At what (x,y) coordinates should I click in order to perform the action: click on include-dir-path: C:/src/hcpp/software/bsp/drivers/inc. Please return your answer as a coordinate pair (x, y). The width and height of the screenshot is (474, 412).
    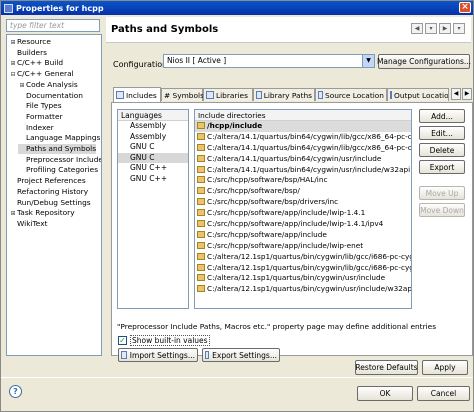
    Looking at the image, I should click on (273, 202).